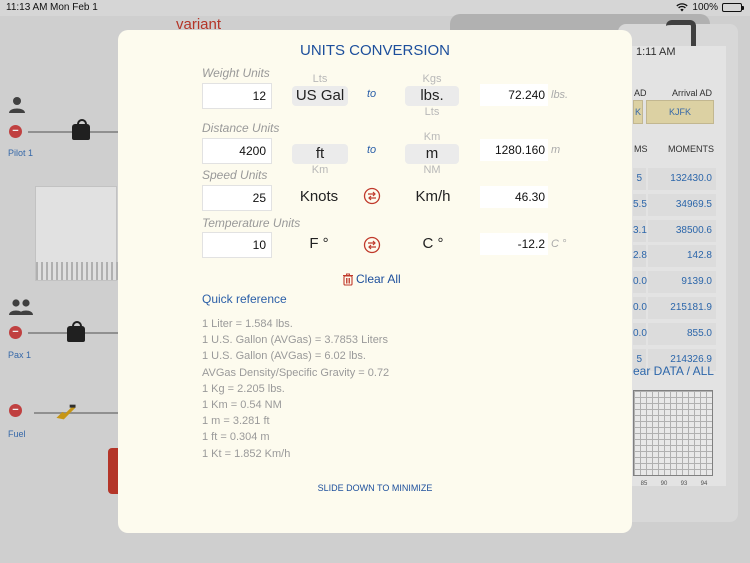 This screenshot has width=750, height=563. What do you see at coordinates (320, 170) in the screenshot?
I see `distance-from-below: Km` at bounding box center [320, 170].